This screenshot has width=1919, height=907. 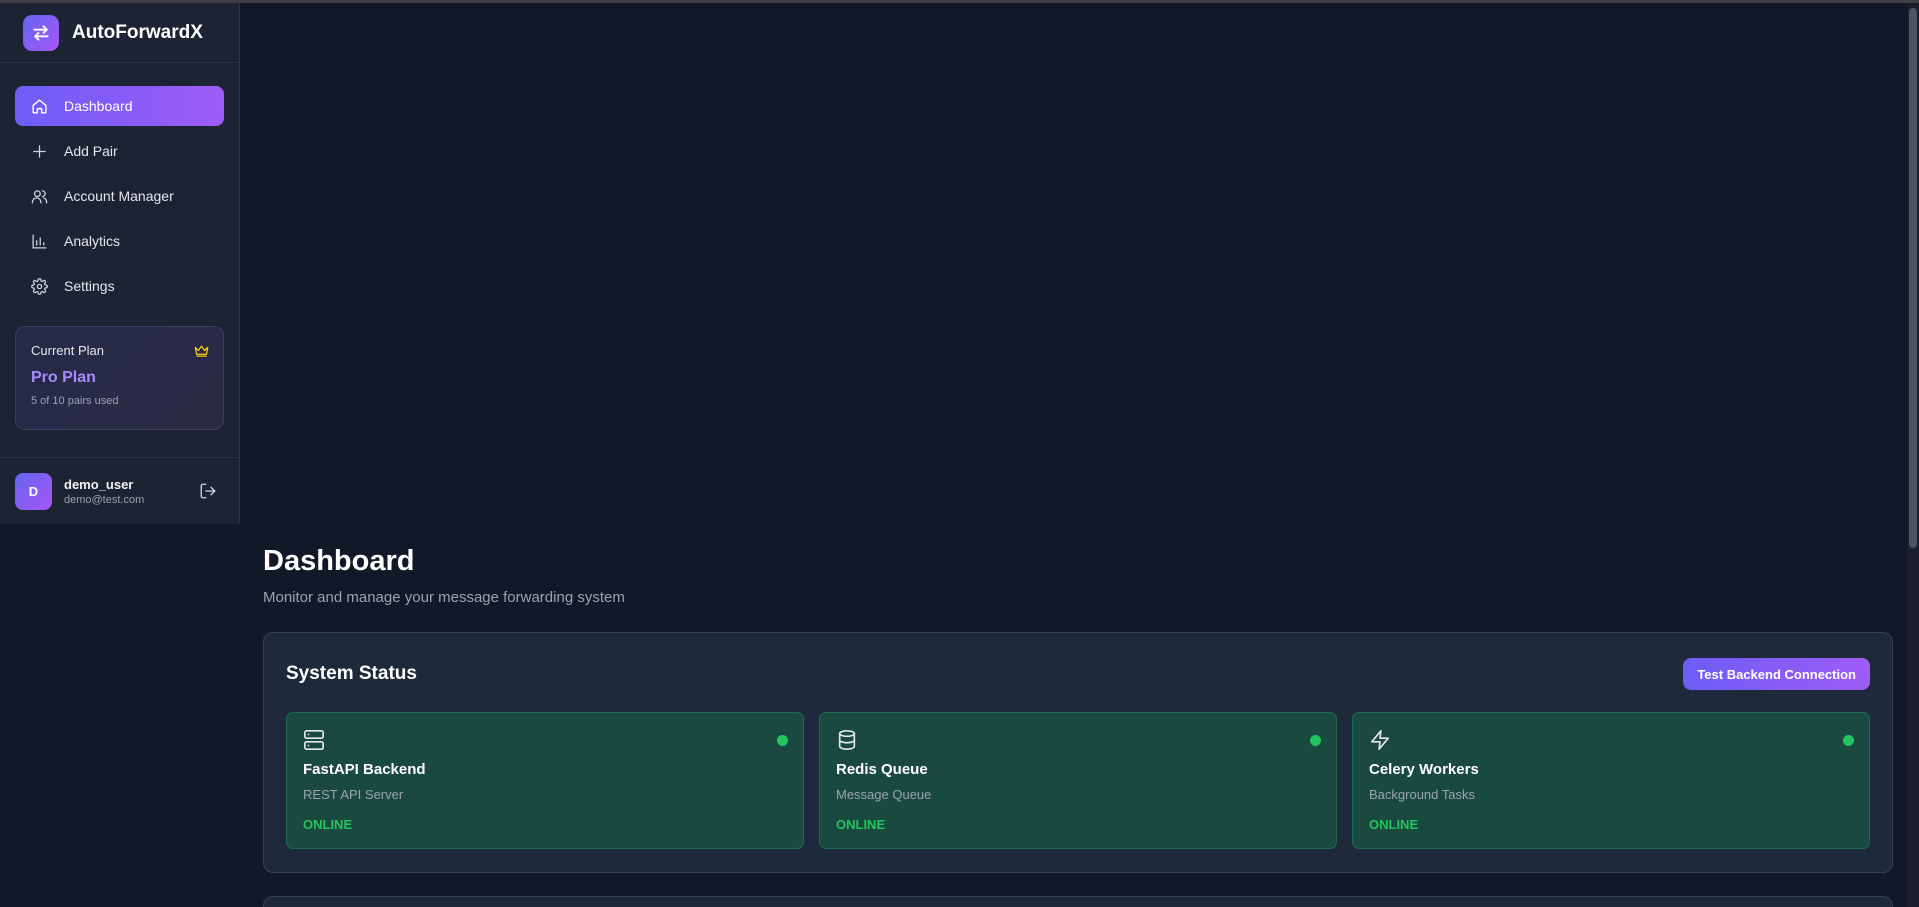 What do you see at coordinates (119, 286) in the screenshot?
I see `sidebar-item-settings: Settings` at bounding box center [119, 286].